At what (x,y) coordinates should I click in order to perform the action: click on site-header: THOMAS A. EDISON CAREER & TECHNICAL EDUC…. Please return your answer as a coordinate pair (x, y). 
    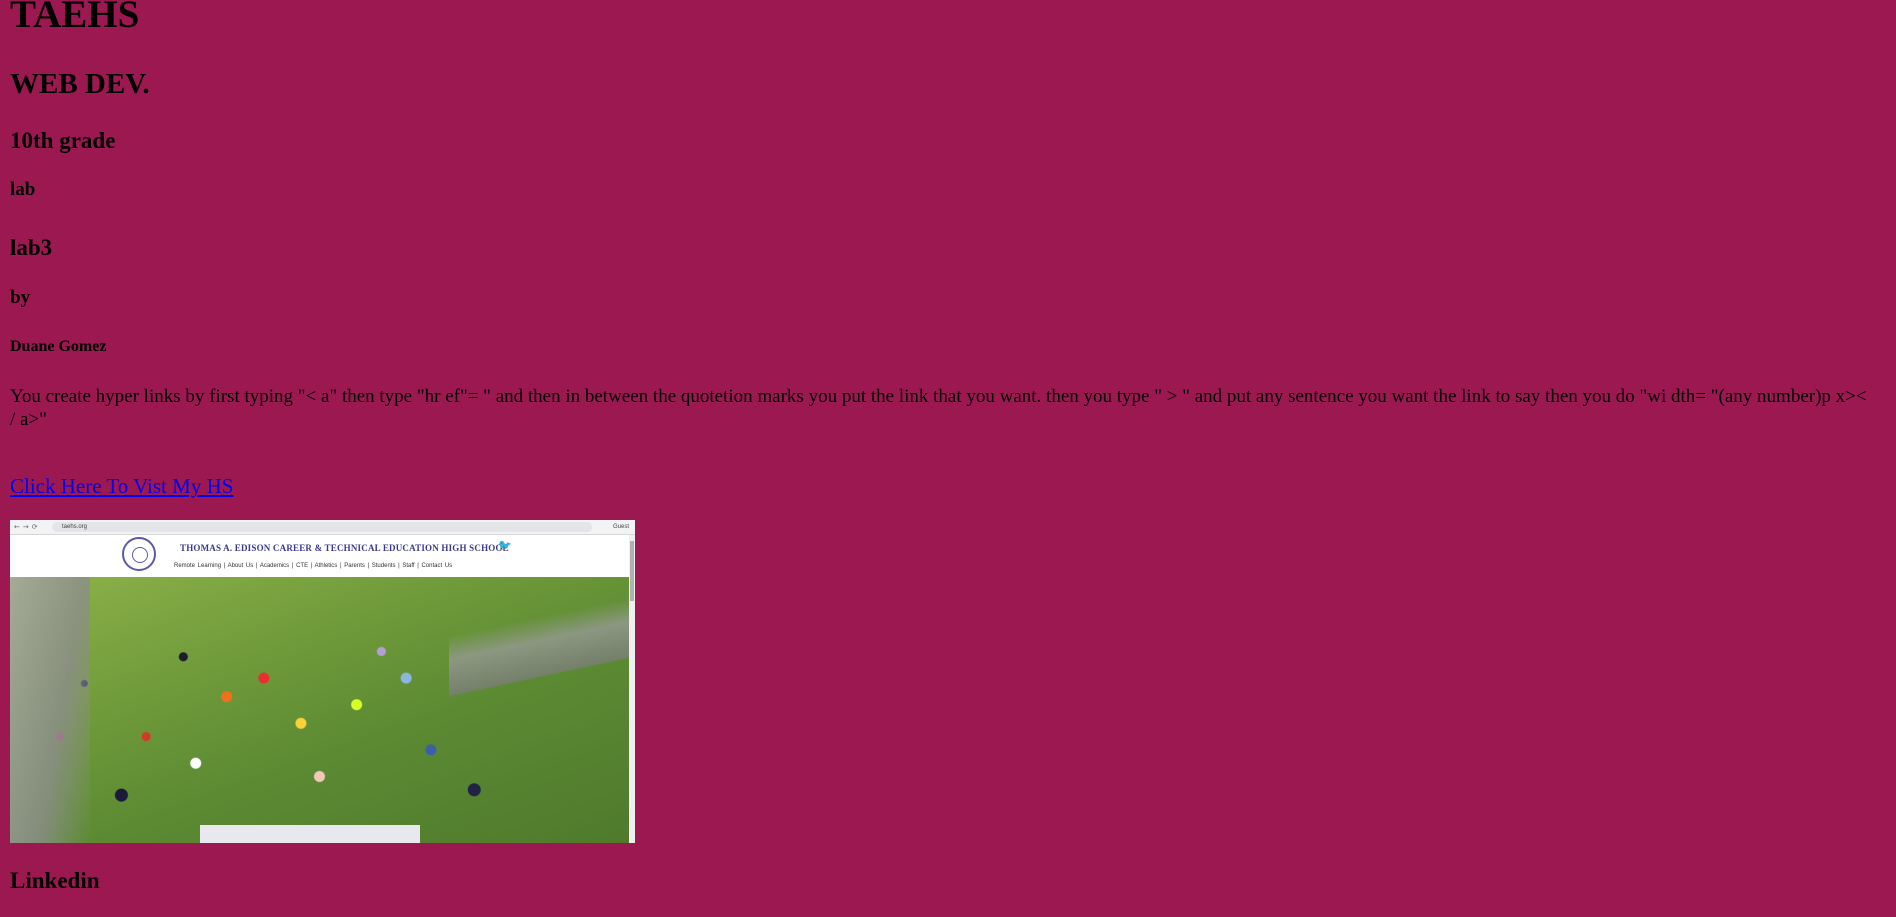
    Looking at the image, I should click on (319, 556).